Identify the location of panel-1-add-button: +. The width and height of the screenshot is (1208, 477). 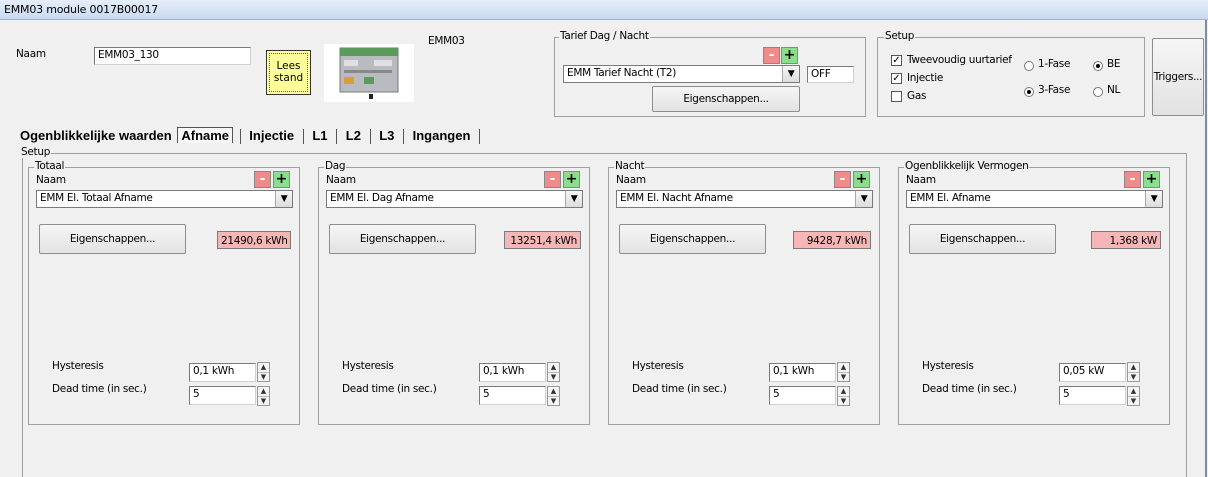
(281, 179).